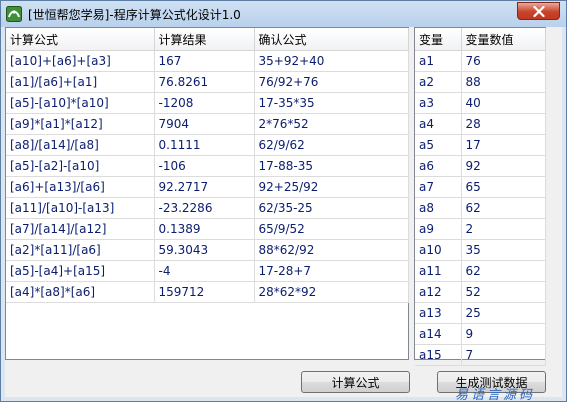  Describe the element at coordinates (331, 82) in the screenshot. I see `confirm-formula-cell: 76/92+76` at that location.